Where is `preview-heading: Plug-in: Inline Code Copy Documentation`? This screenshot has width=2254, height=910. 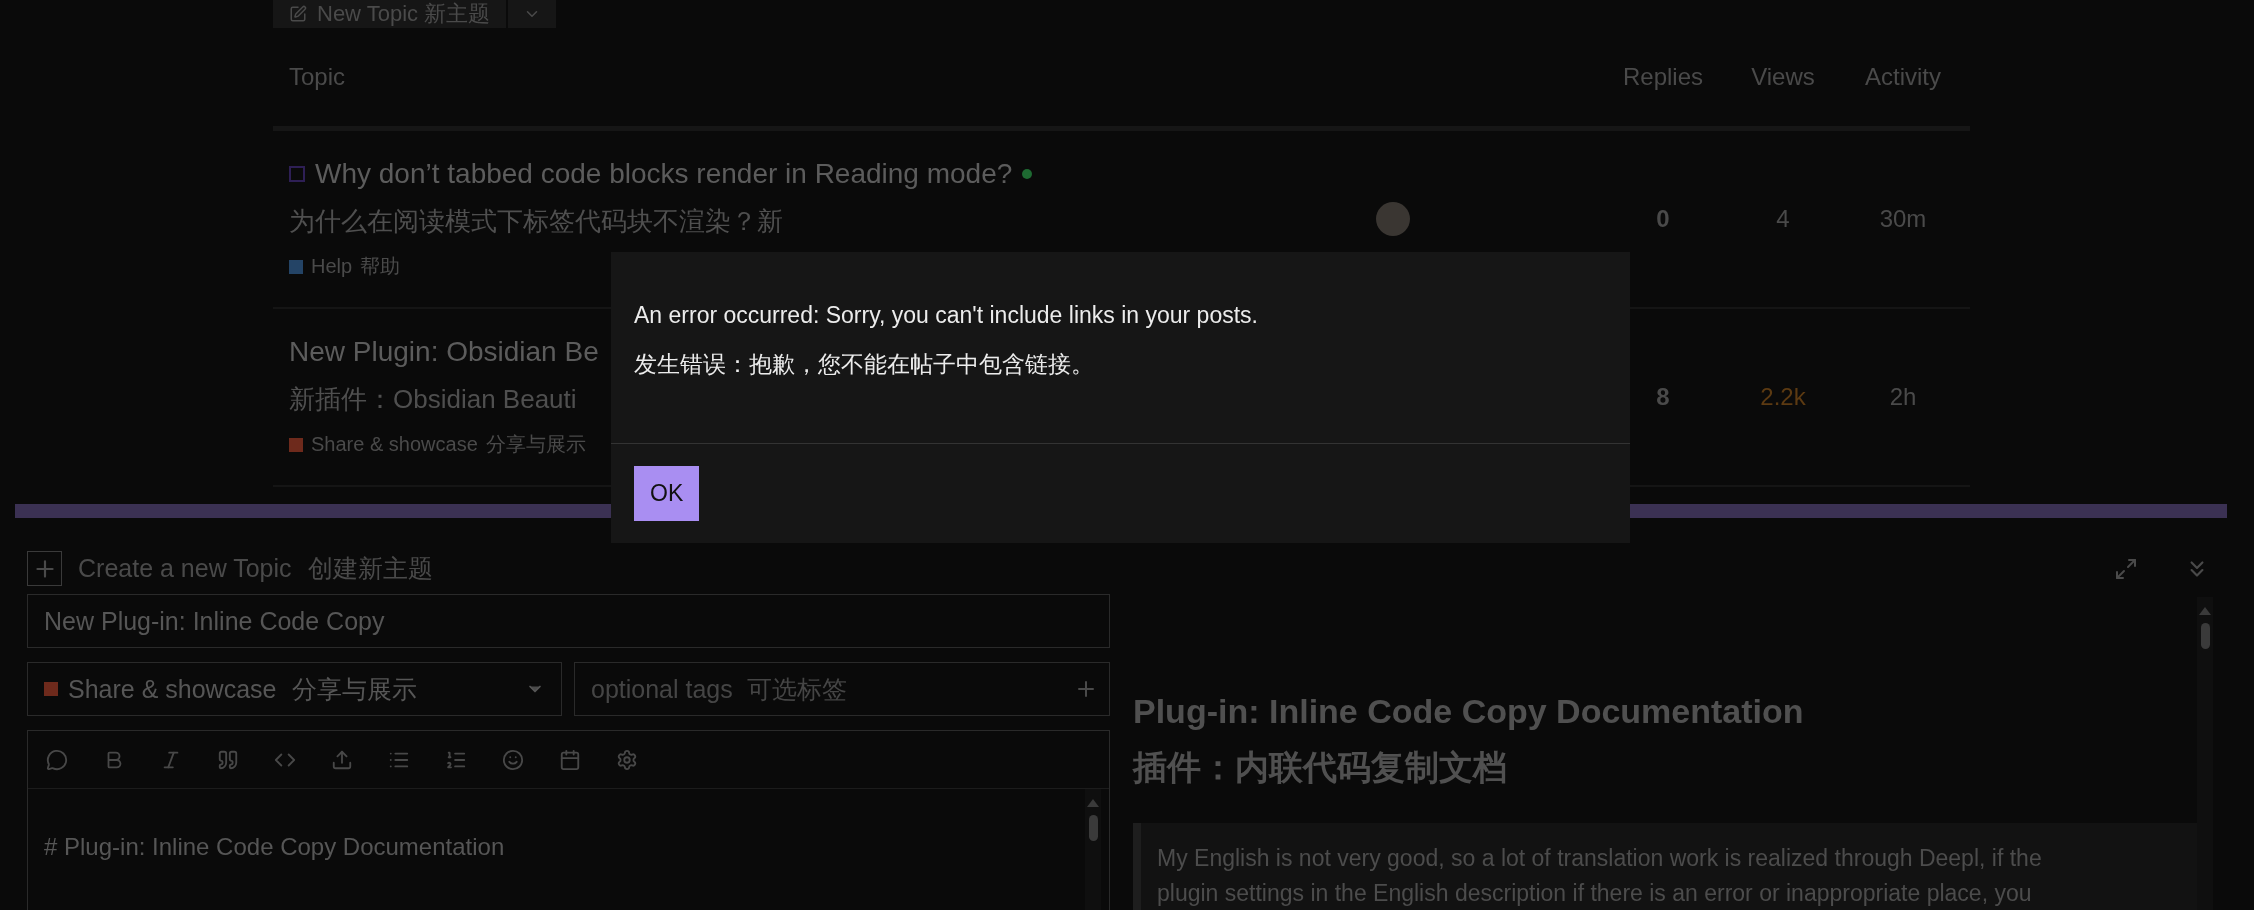
preview-heading: Plug-in: Inline Code Copy Documentation is located at coordinates (1469, 711).